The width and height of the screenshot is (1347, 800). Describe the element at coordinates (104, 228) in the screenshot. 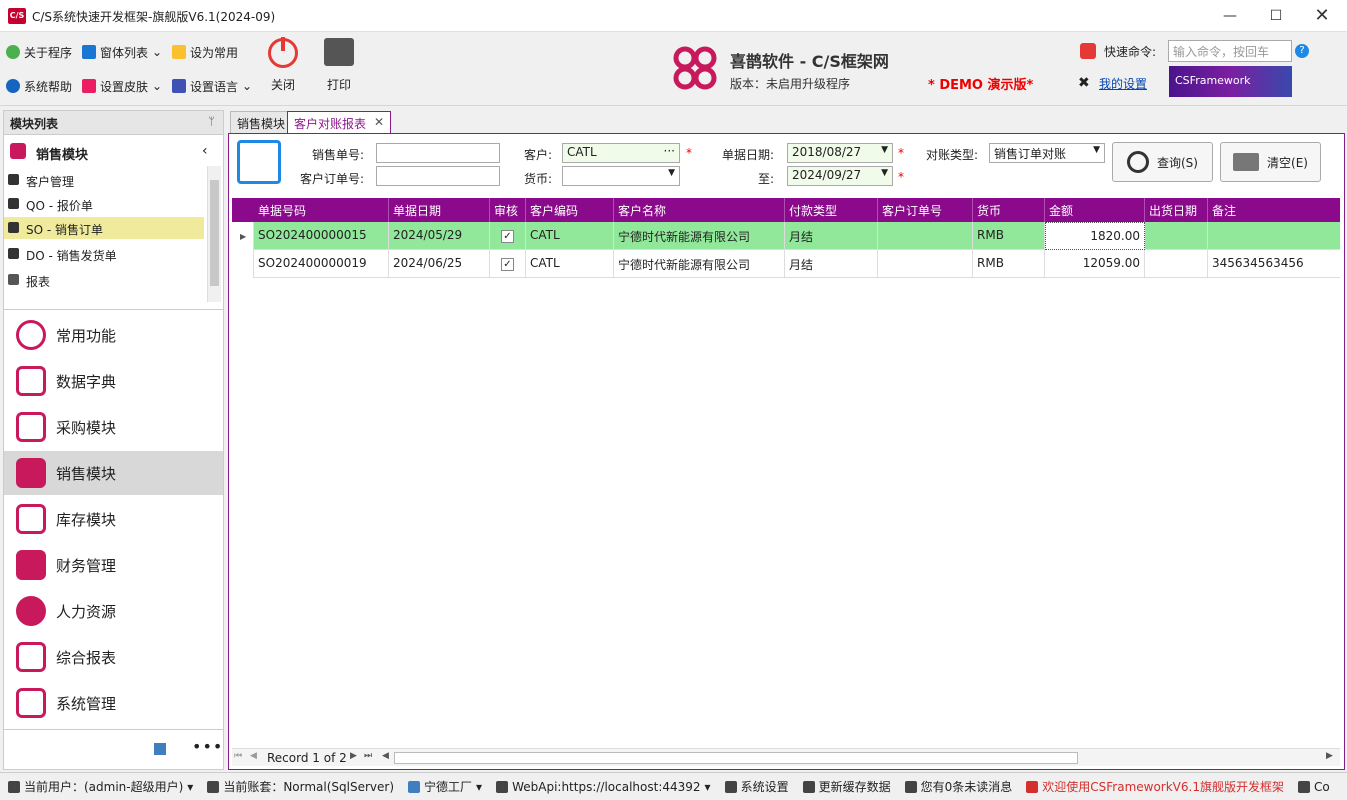

I see `tree-item-so: SO - 销售订单` at that location.